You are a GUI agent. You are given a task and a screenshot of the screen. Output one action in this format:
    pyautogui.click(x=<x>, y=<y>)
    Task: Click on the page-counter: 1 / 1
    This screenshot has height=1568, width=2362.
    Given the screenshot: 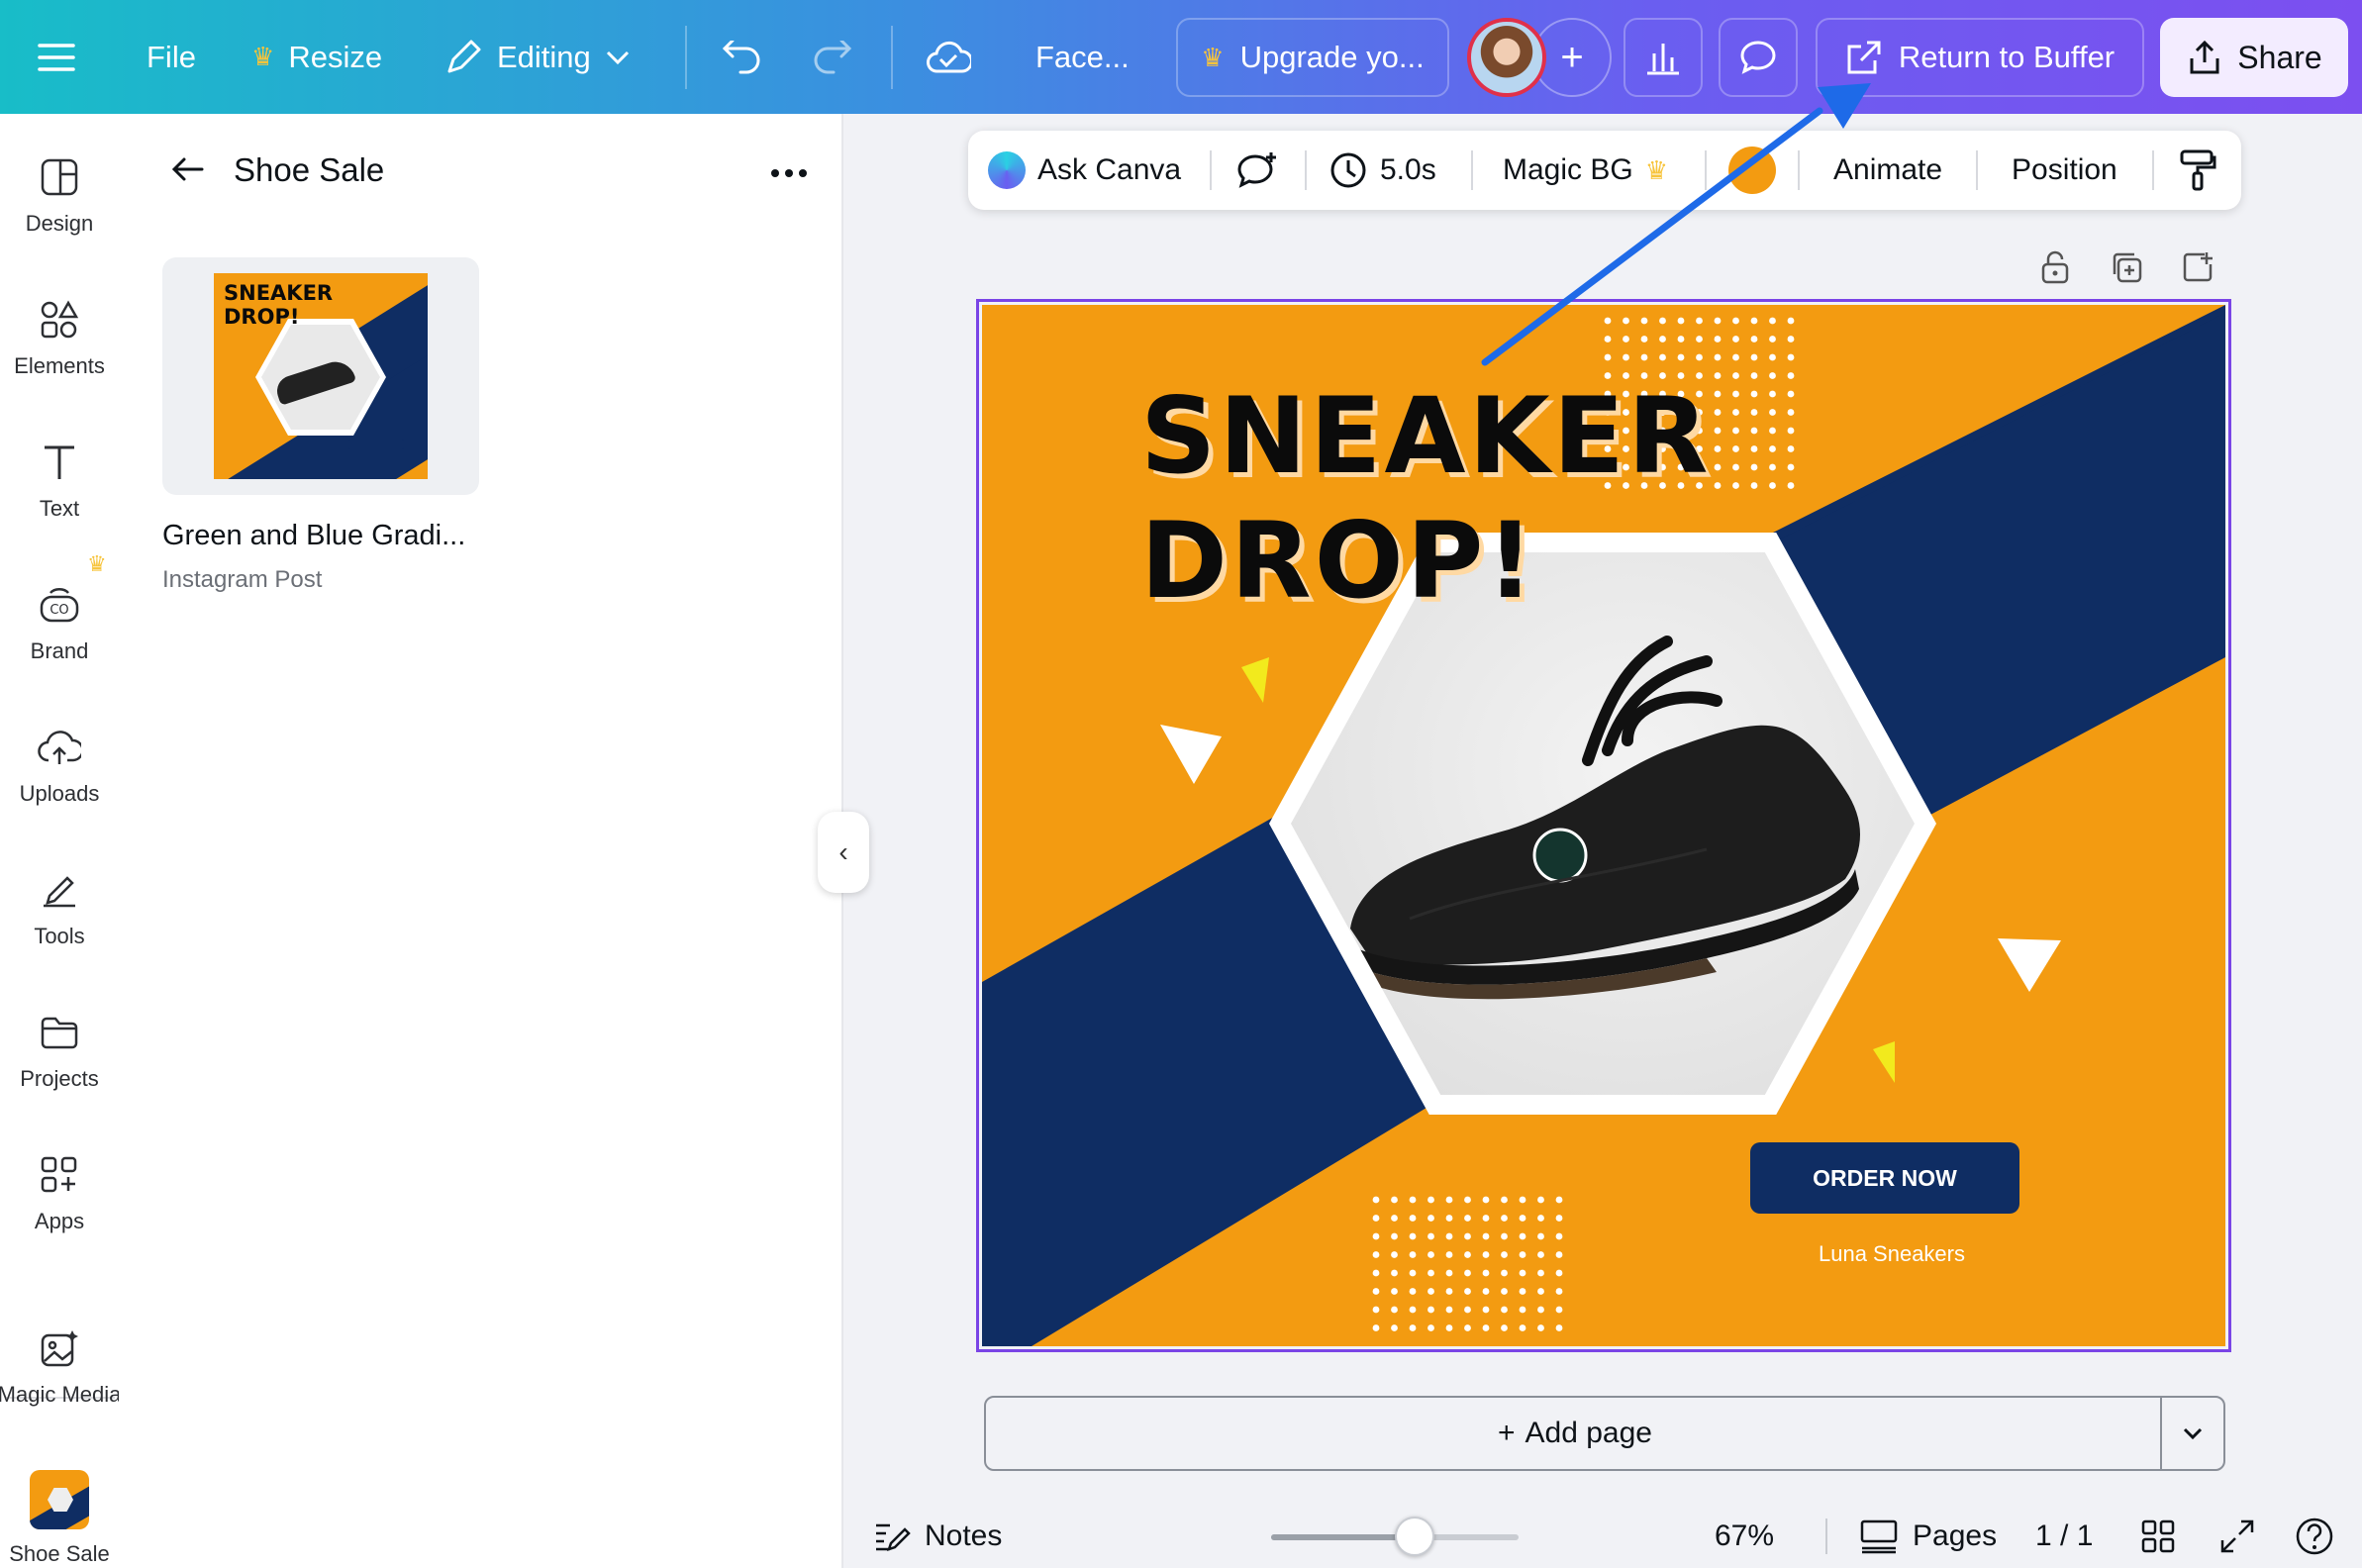 What is the action you would take?
    pyautogui.click(x=2064, y=1536)
    